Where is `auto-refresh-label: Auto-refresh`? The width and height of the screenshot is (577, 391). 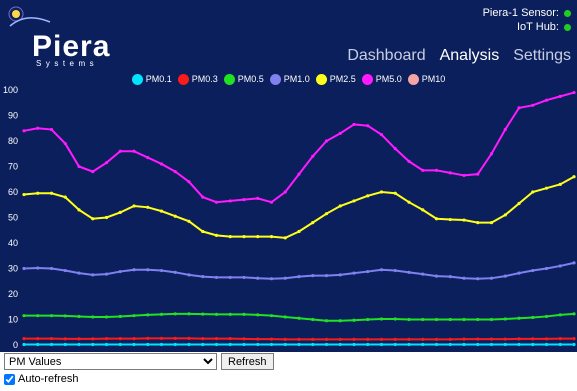
auto-refresh-label: Auto-refresh is located at coordinates (48, 379).